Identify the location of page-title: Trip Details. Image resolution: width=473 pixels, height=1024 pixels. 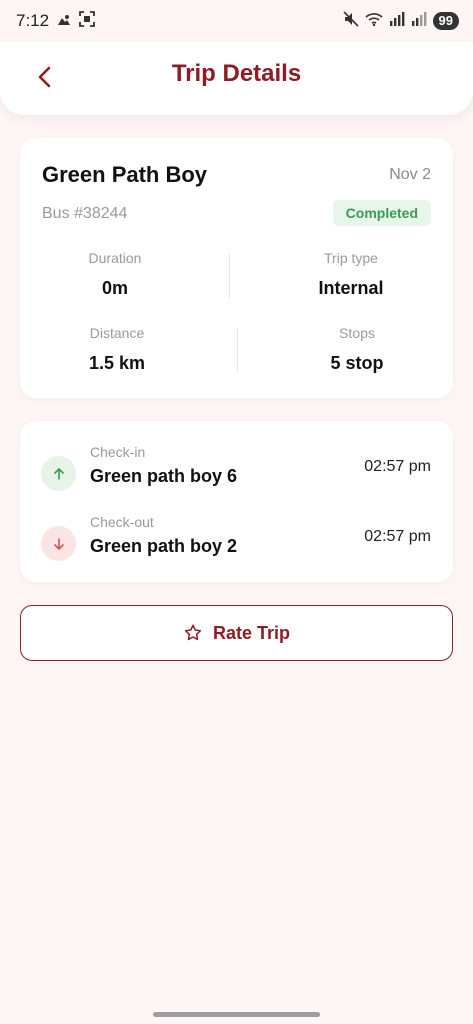
(236, 73).